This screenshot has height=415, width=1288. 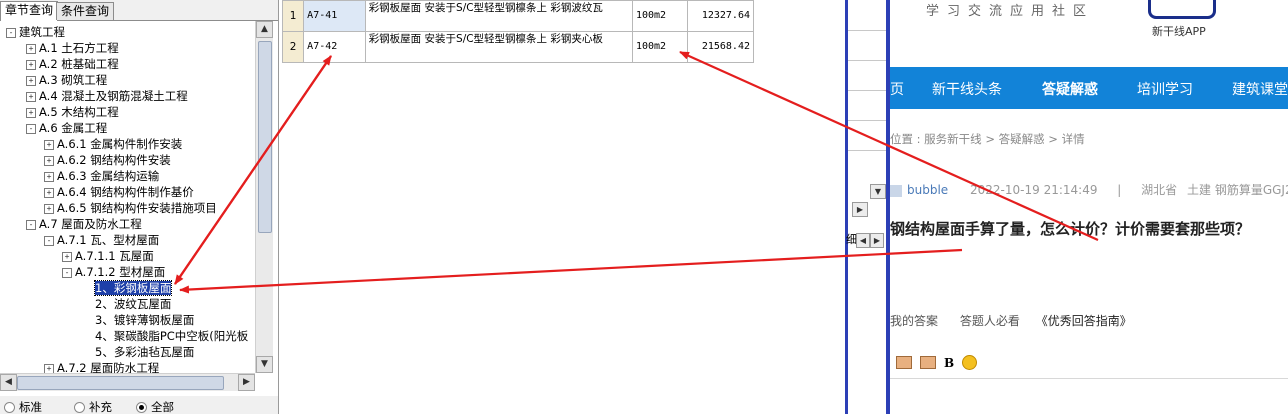 I want to click on tree-node: + A.1 土石方工程, so click(x=72, y=48).